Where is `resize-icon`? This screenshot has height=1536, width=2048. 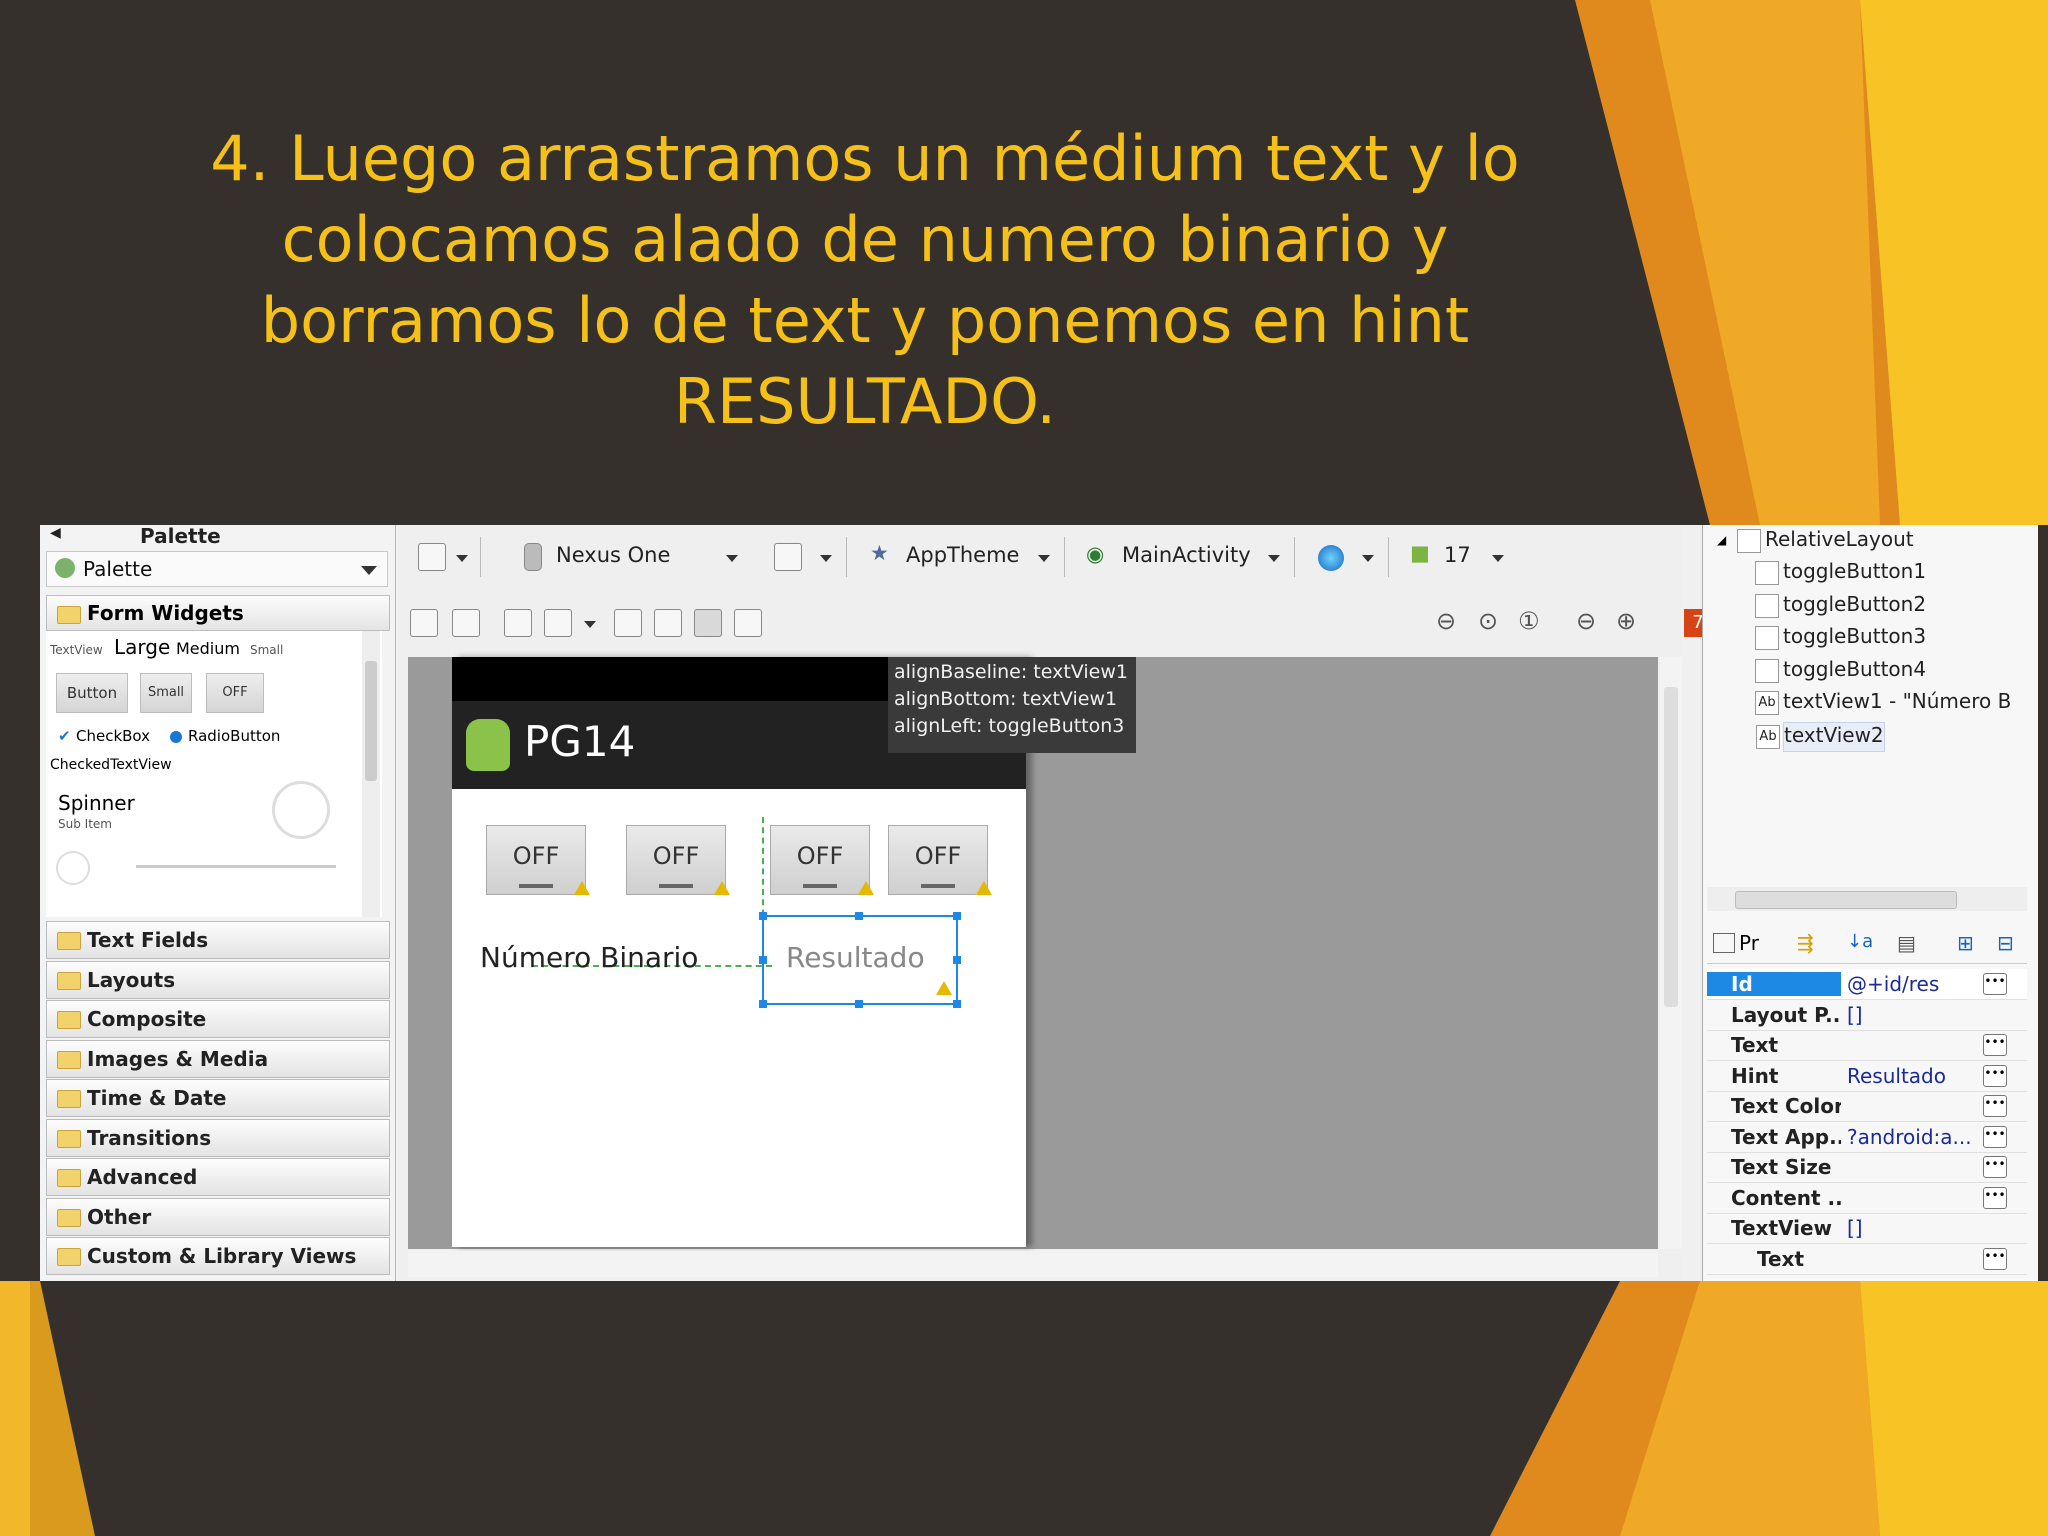 resize-icon is located at coordinates (558, 623).